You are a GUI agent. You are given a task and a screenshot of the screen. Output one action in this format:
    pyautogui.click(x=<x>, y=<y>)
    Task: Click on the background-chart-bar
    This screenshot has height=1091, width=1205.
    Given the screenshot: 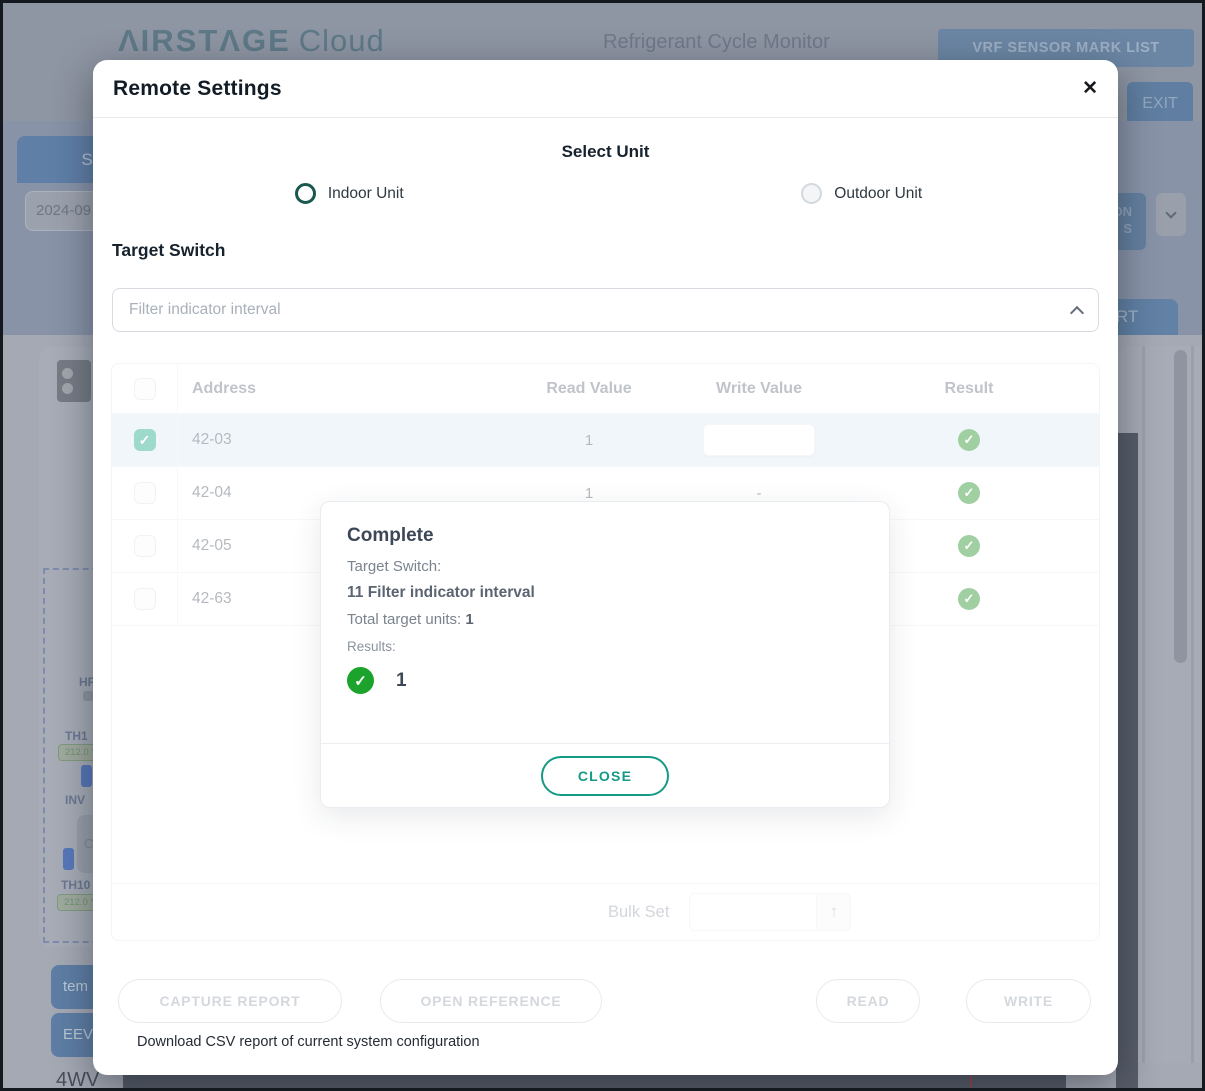 What is the action you would take?
    pyautogui.click(x=1127, y=760)
    